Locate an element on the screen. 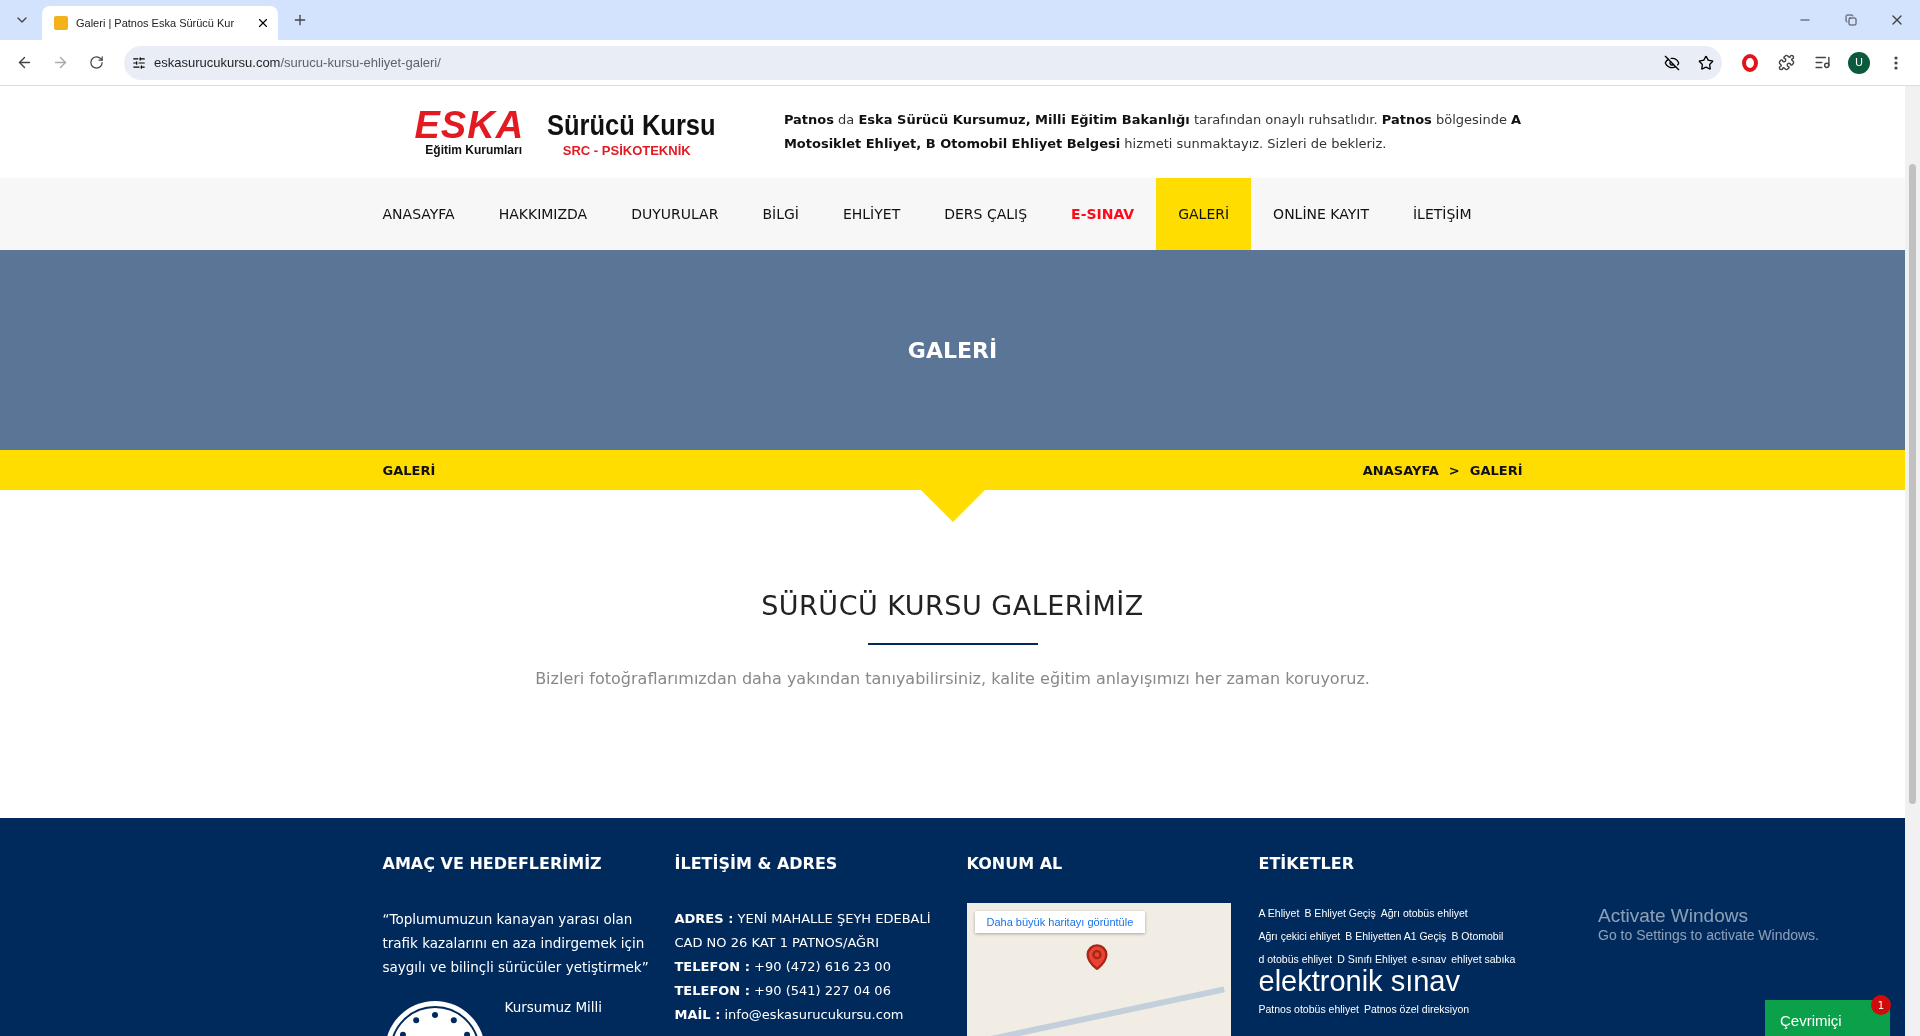 This screenshot has width=1920, height=1036. url-text: eskasurucukursu.com/surucu-kursu-ehliyet-galeri/ is located at coordinates (298, 62).